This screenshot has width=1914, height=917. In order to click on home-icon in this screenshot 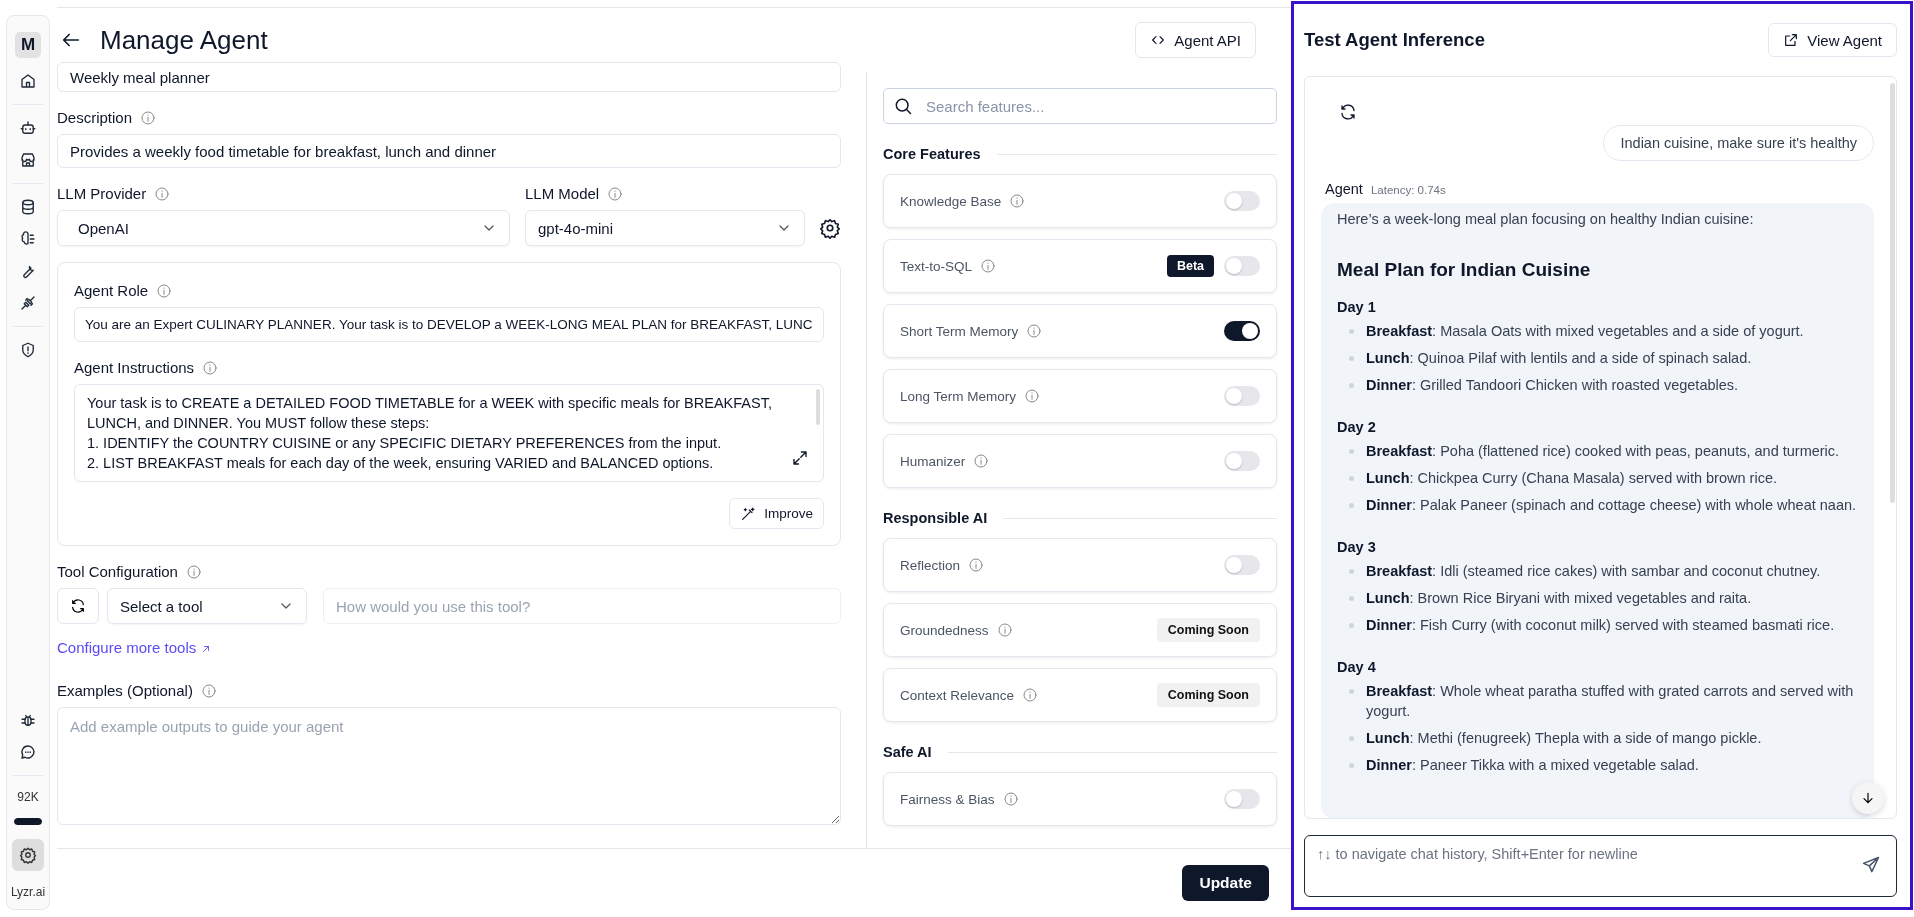, I will do `click(28, 81)`.